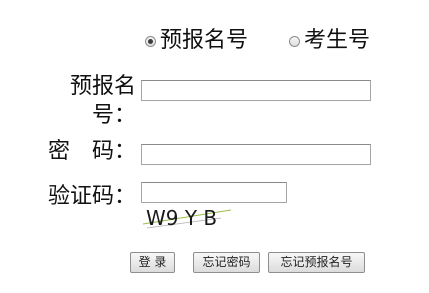 The height and width of the screenshot is (293, 429). Describe the element at coordinates (113, 115) in the screenshot. I see `prereg-label-line2: 号：` at that location.